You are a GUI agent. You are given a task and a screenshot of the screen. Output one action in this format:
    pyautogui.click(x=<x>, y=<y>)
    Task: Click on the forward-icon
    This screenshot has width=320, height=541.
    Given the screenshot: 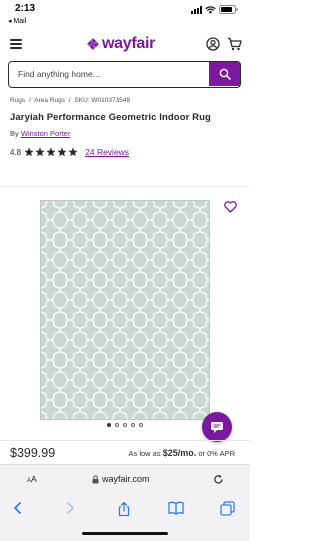 What is the action you would take?
    pyautogui.click(x=70, y=510)
    